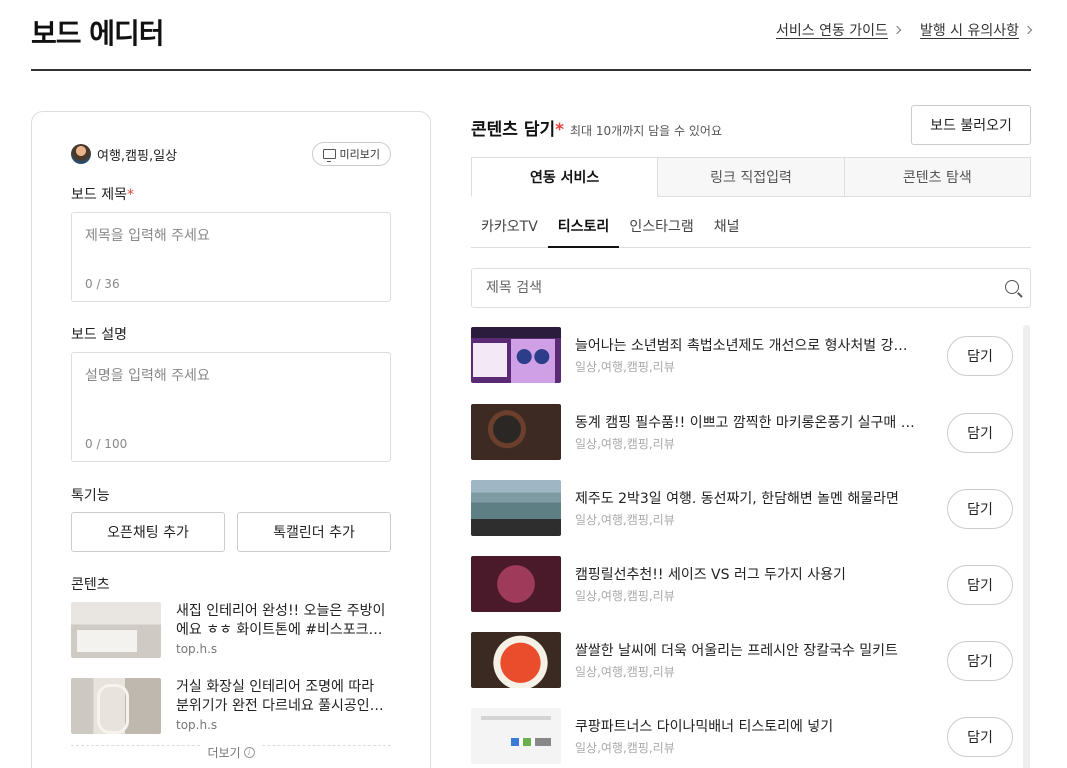 This screenshot has width=1067, height=768. I want to click on contents-label: 콘텐츠, so click(90, 585).